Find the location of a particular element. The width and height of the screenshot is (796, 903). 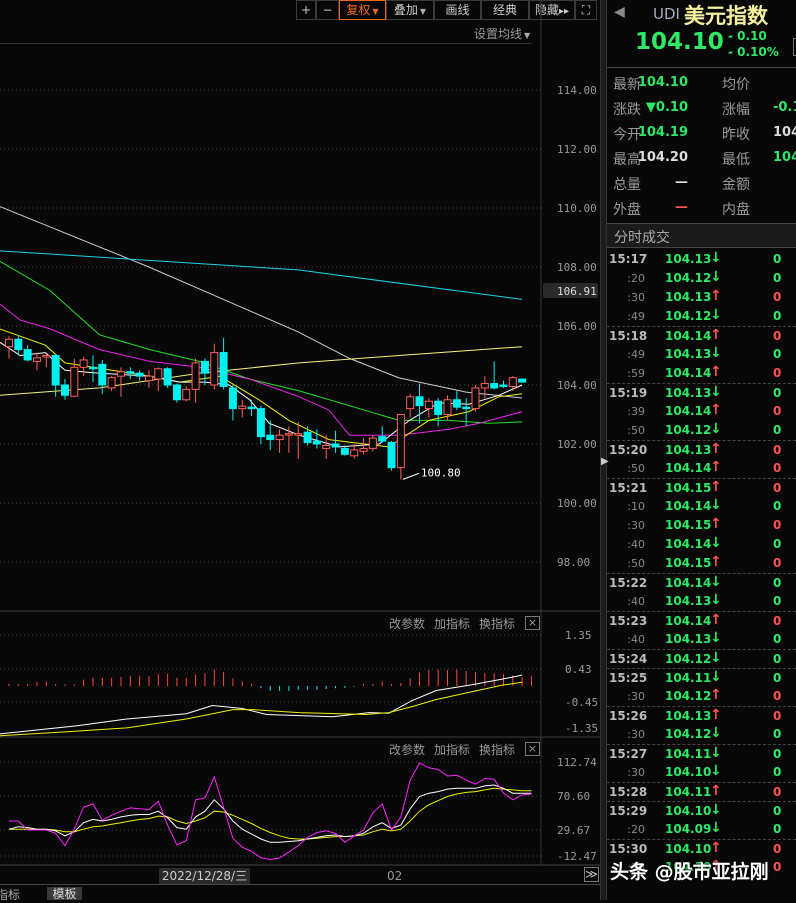

y-tick-label: 0.43 is located at coordinates (578, 669).